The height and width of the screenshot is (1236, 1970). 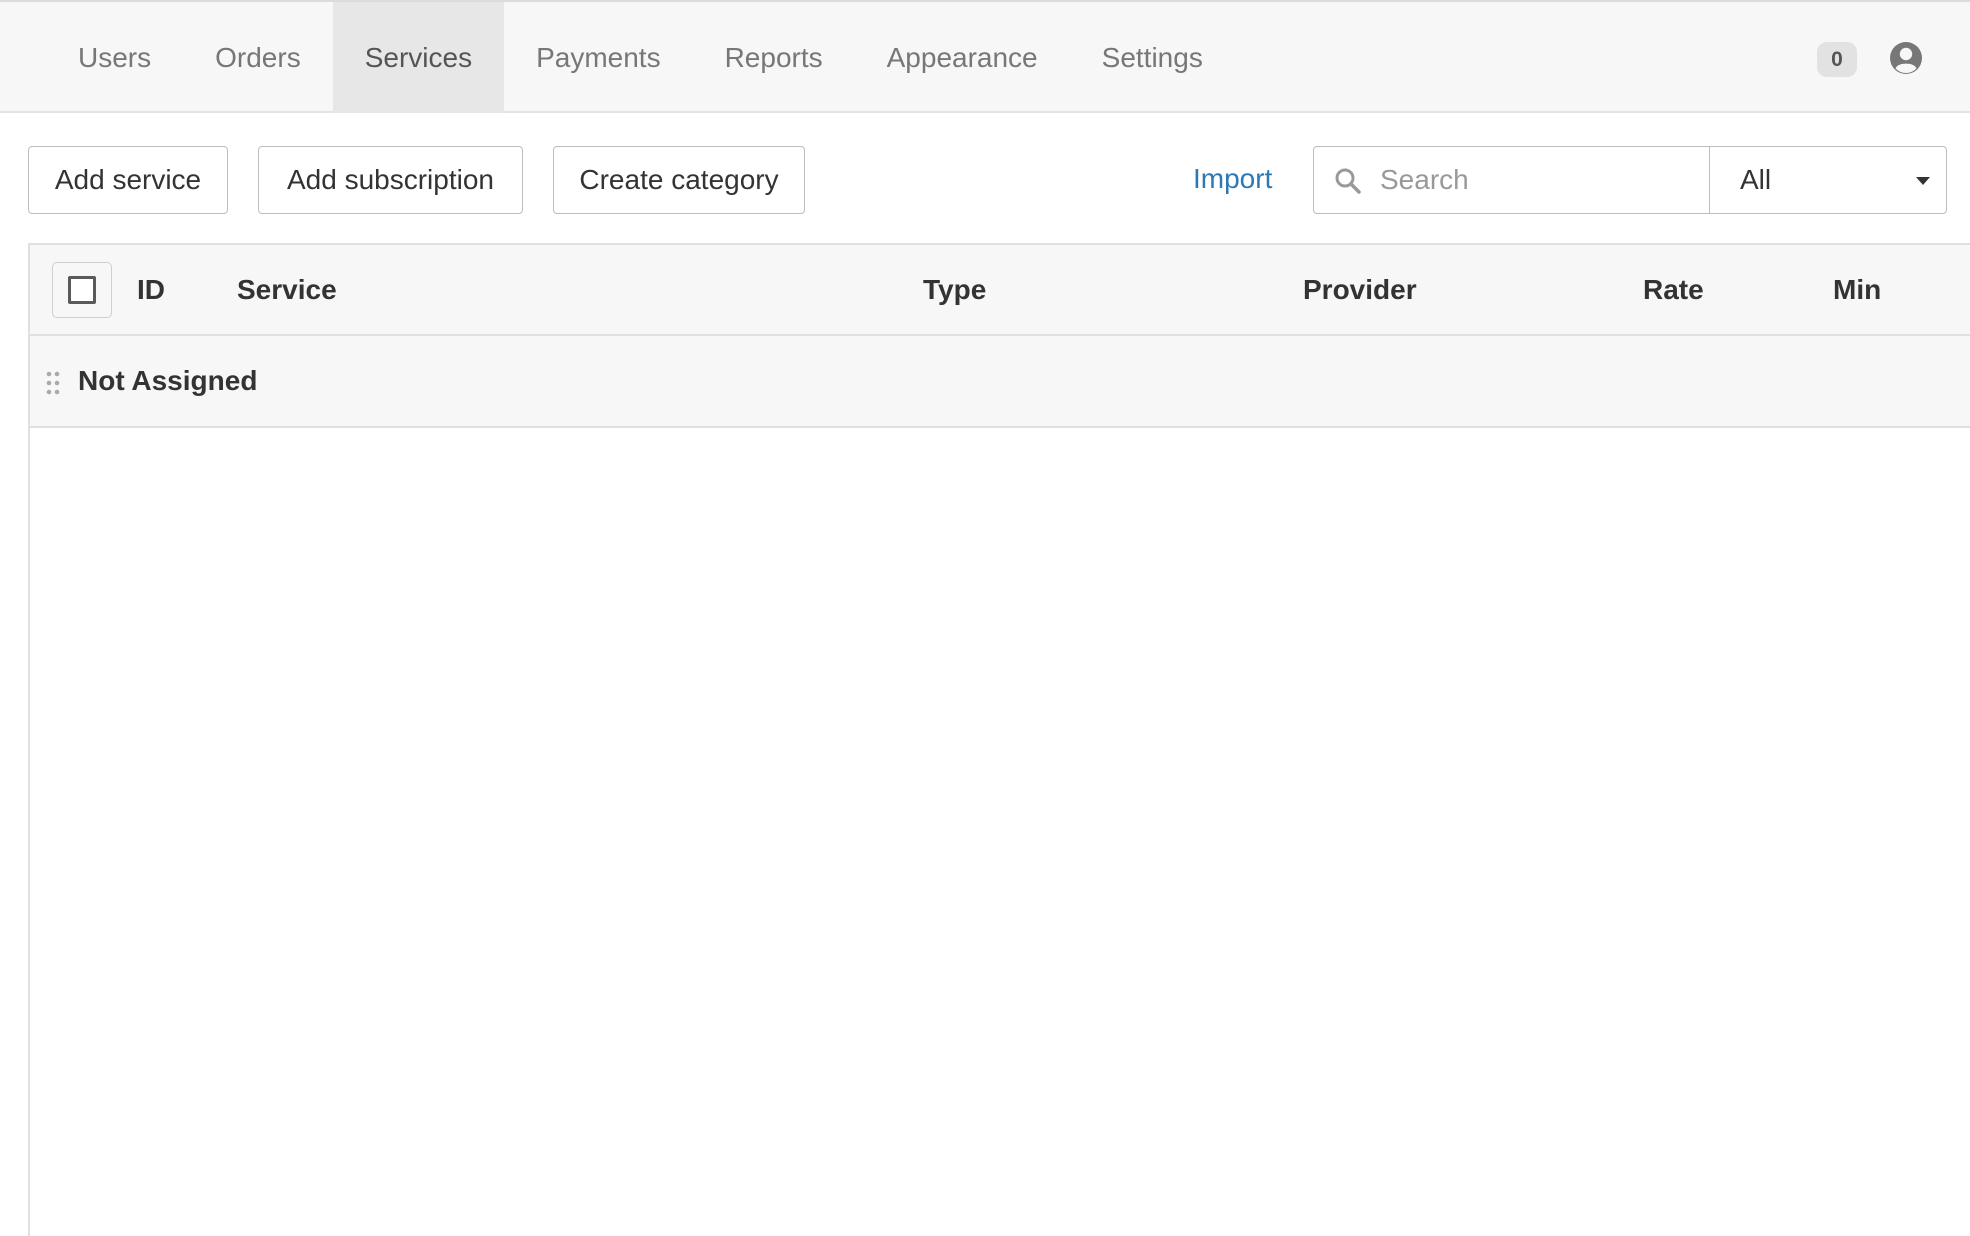 I want to click on nav-item-users: Users, so click(x=114, y=57).